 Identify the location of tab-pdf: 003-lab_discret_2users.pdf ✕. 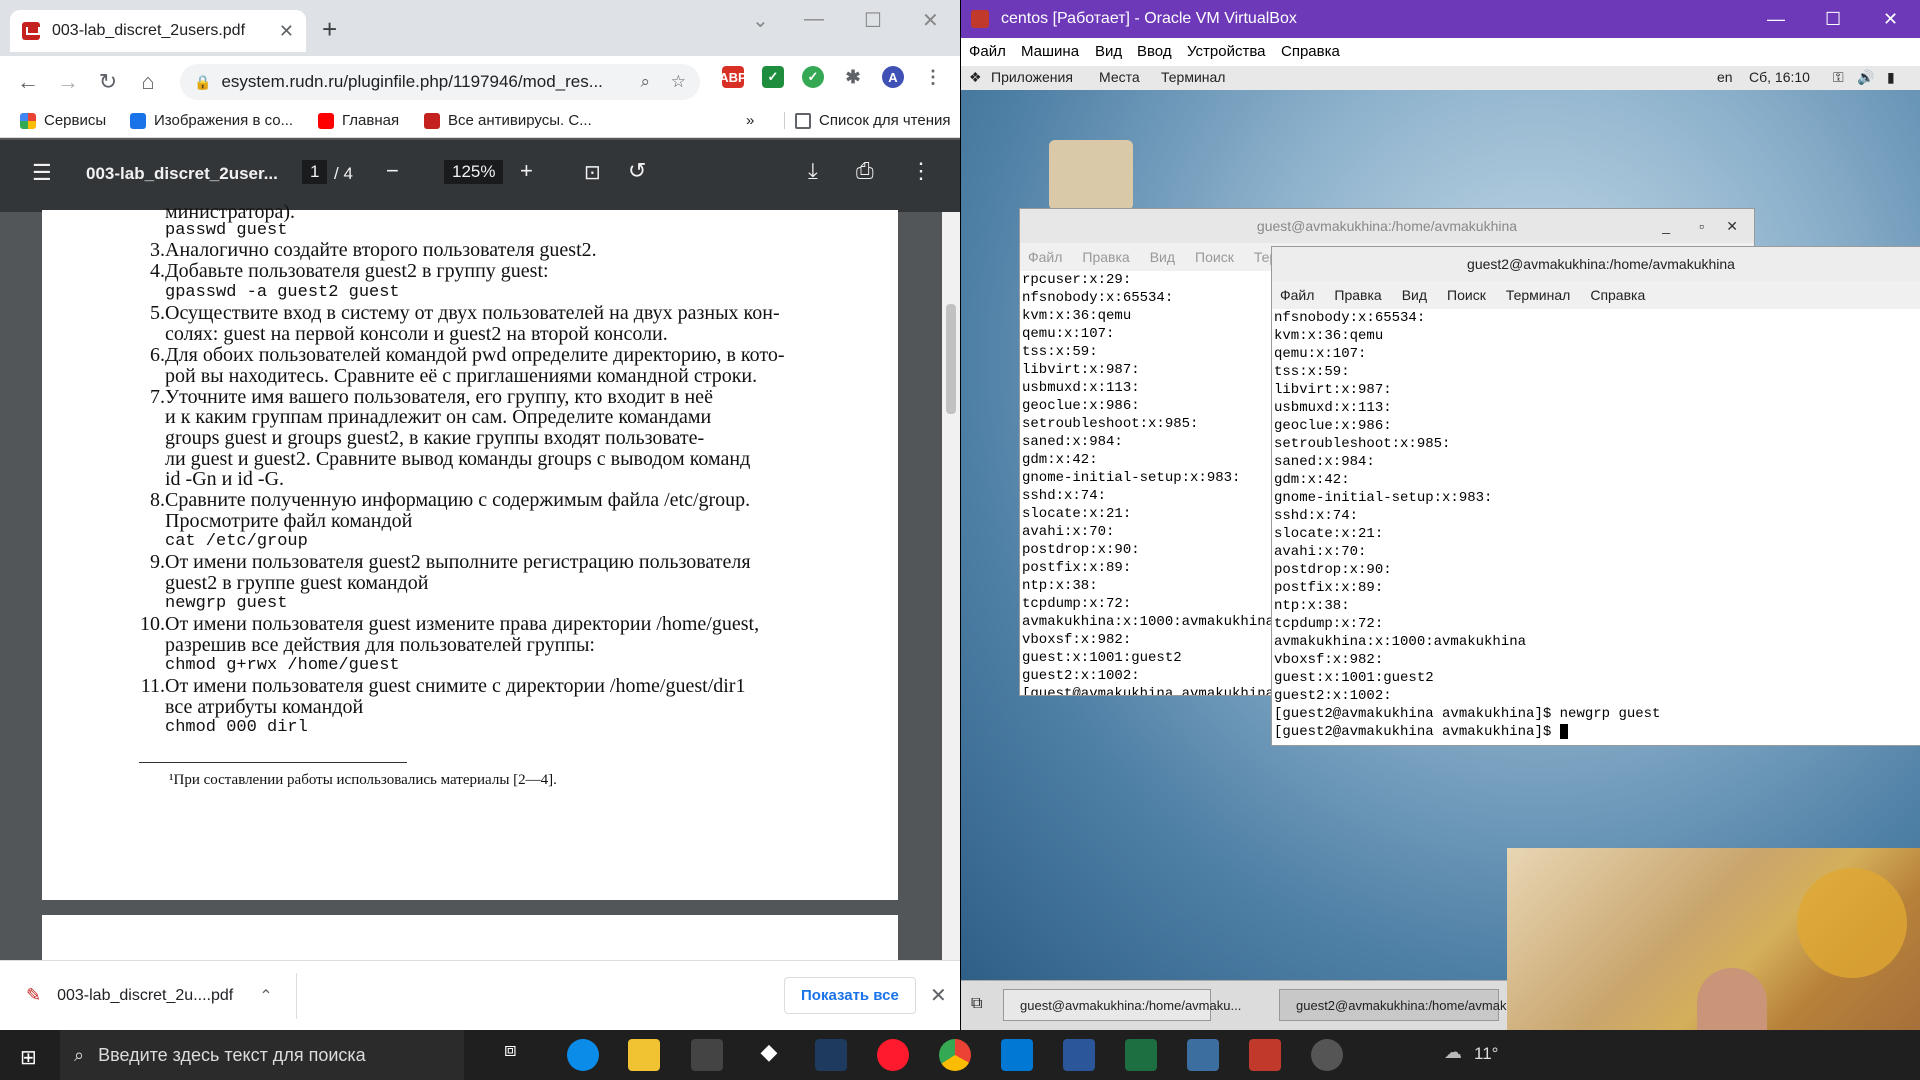
(158, 31).